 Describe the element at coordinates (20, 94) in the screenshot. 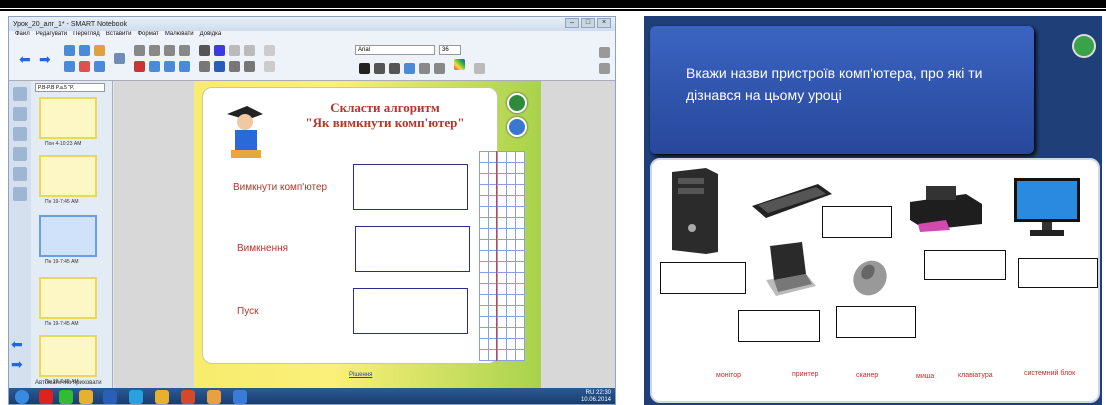

I see `page-sorter-tab-icon` at that location.